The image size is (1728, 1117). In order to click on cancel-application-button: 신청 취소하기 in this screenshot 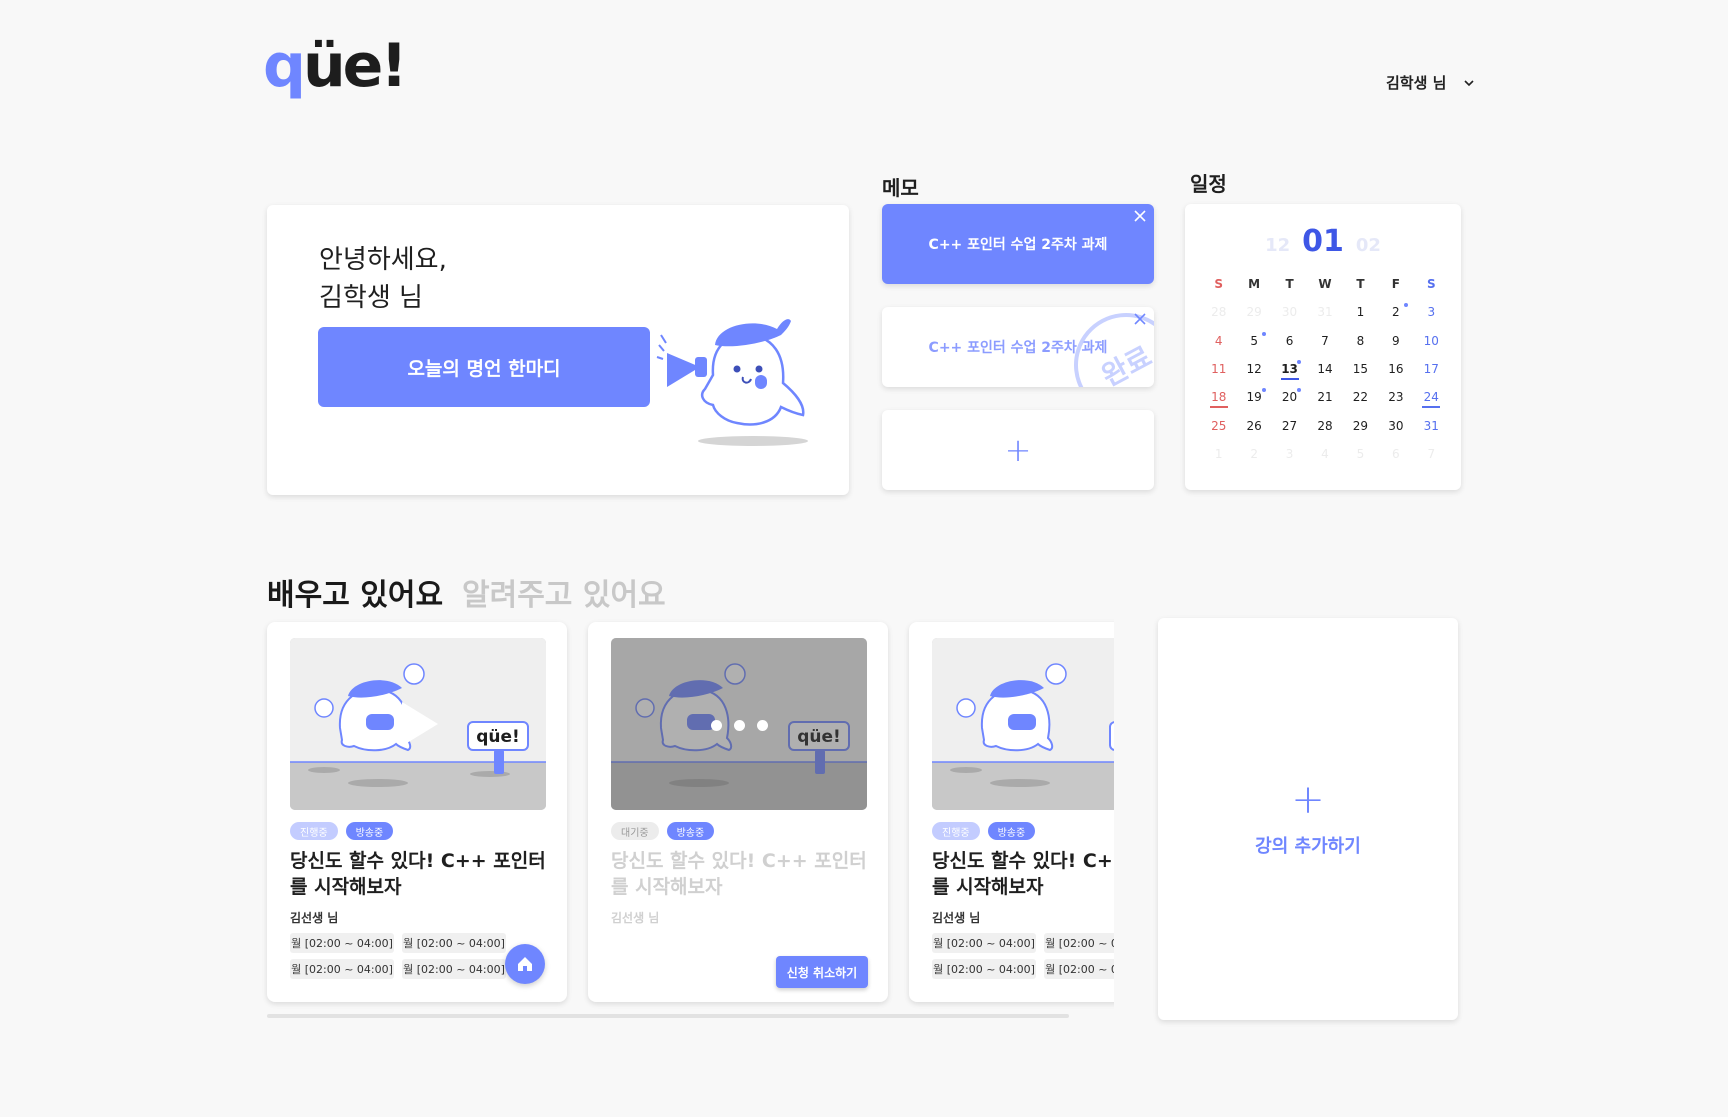, I will do `click(822, 972)`.